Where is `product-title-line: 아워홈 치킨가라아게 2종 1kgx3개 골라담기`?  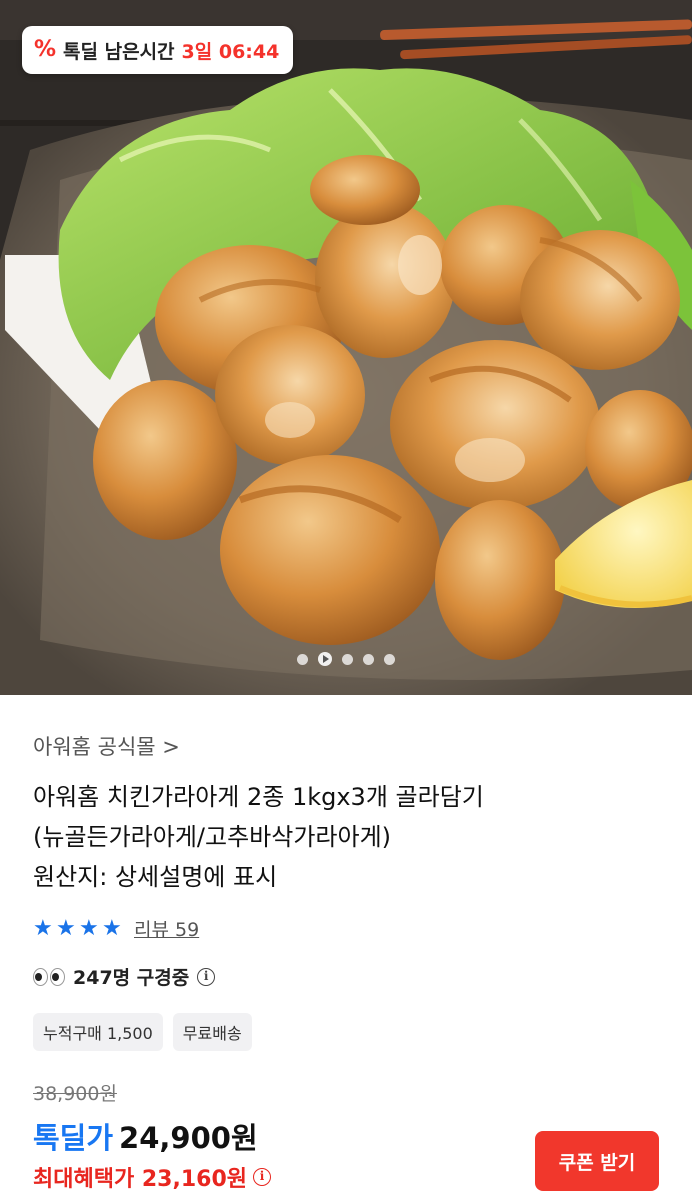 product-title-line: 아워홈 치킨가라아게 2종 1kgx3개 골라담기 is located at coordinates (258, 797).